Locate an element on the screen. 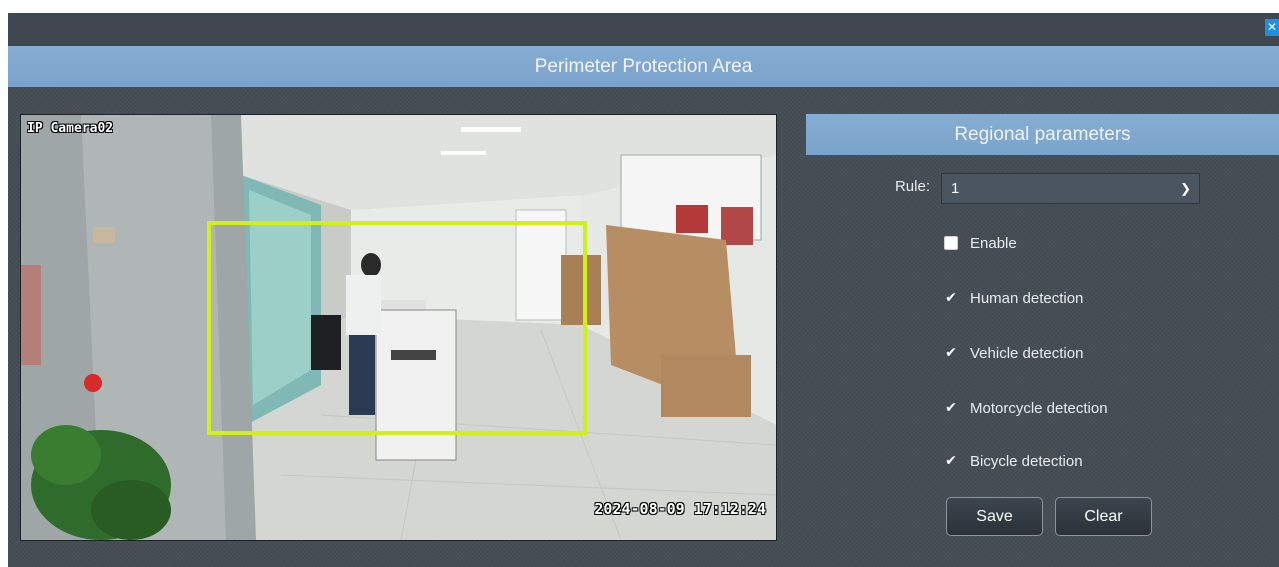 Image resolution: width=1279 pixels, height=567 pixels. option-vehicle-detection: ✔ Vehicle detection is located at coordinates (1013, 353).